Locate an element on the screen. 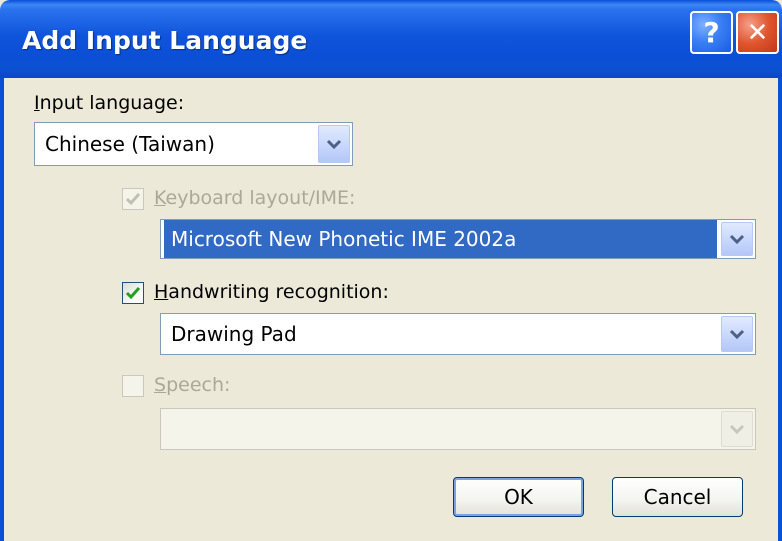 The width and height of the screenshot is (782, 541). handwriting-dropdown: Drawing Pad is located at coordinates (458, 334).